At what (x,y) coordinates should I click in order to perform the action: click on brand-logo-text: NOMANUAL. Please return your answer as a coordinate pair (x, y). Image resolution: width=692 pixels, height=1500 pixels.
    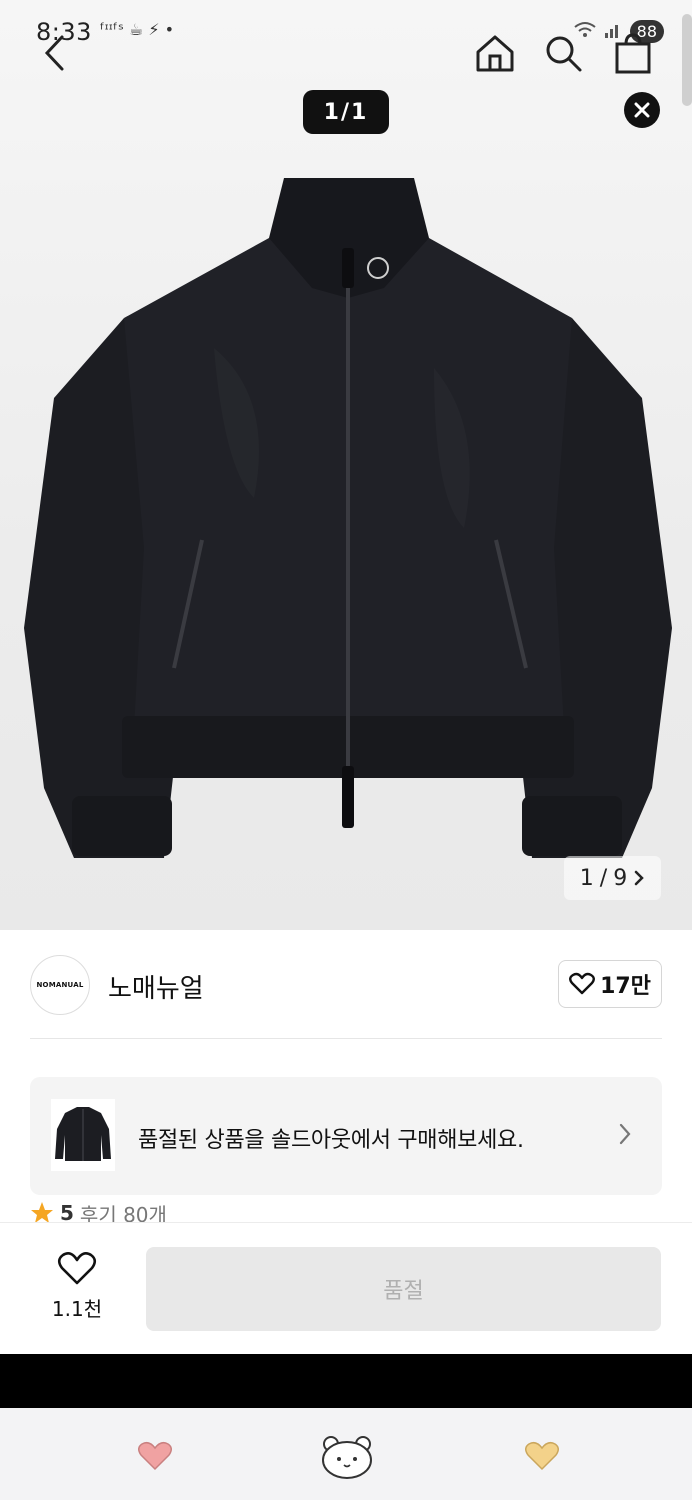
    Looking at the image, I should click on (60, 985).